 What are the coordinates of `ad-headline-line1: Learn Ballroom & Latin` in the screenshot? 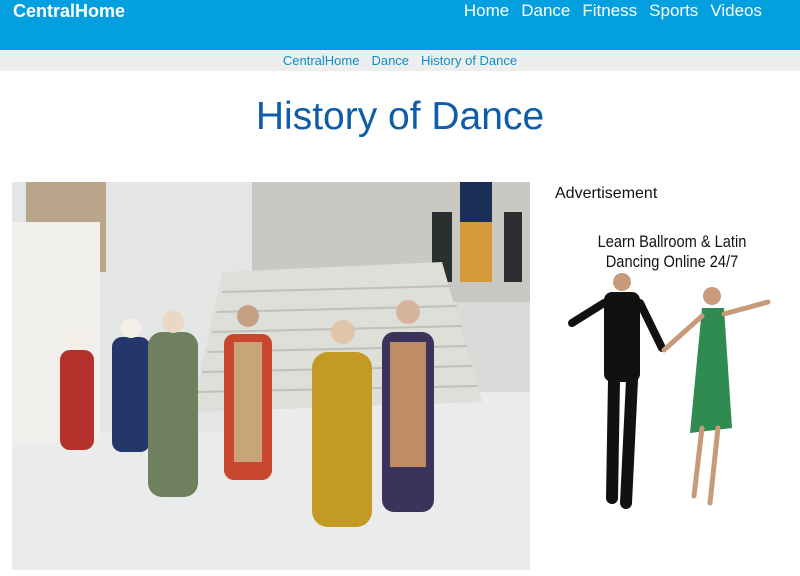 It's located at (672, 241).